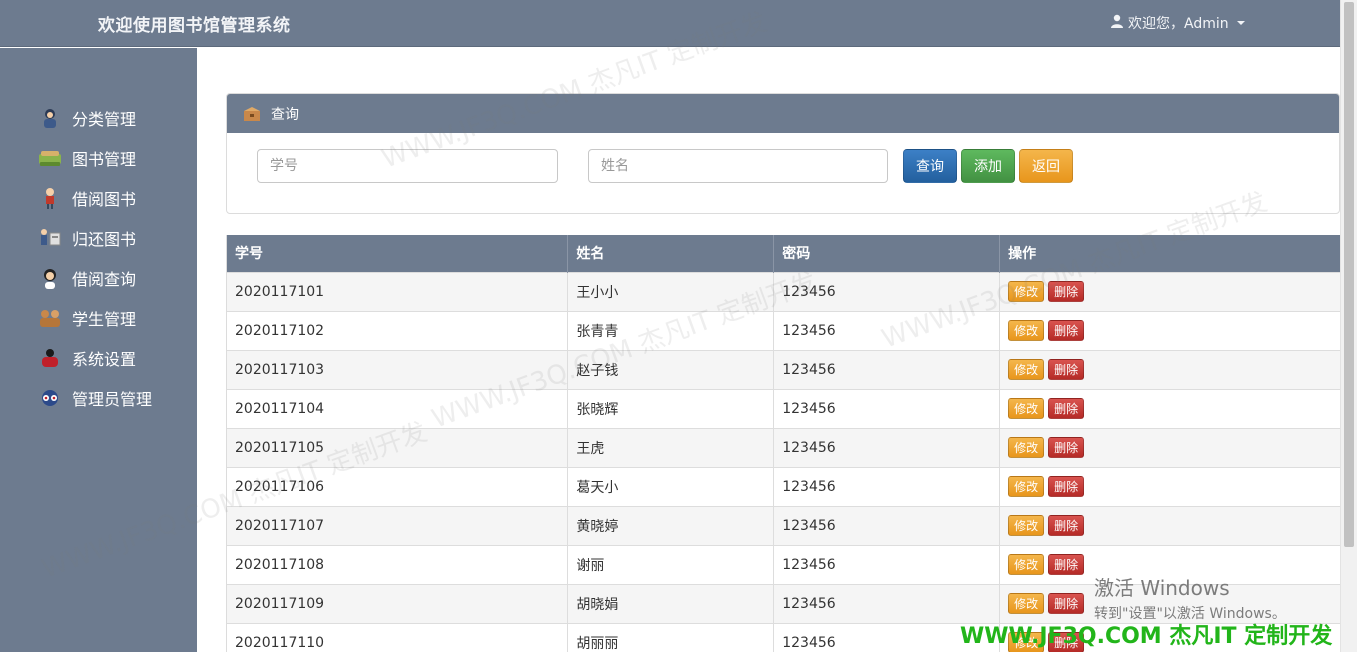  What do you see at coordinates (783, 486) in the screenshot?
I see `table-row: 2020117106 葛天小 123456 修改 删除` at bounding box center [783, 486].